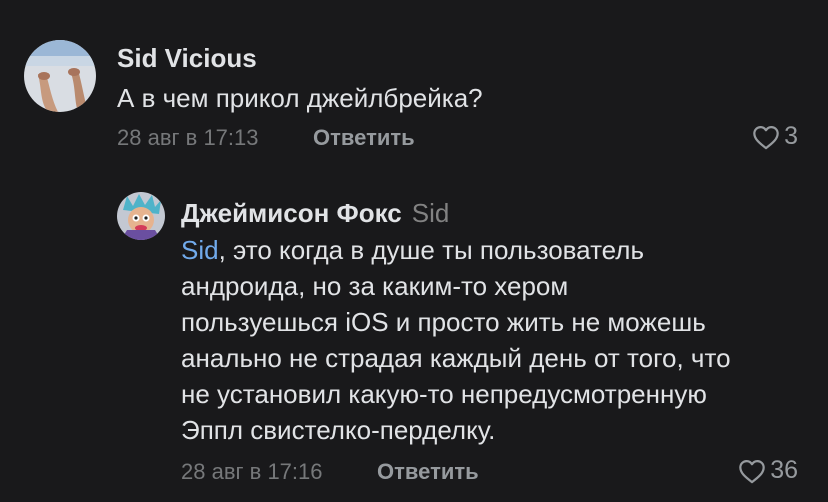  What do you see at coordinates (791, 136) in the screenshot?
I see `like-count: 3` at bounding box center [791, 136].